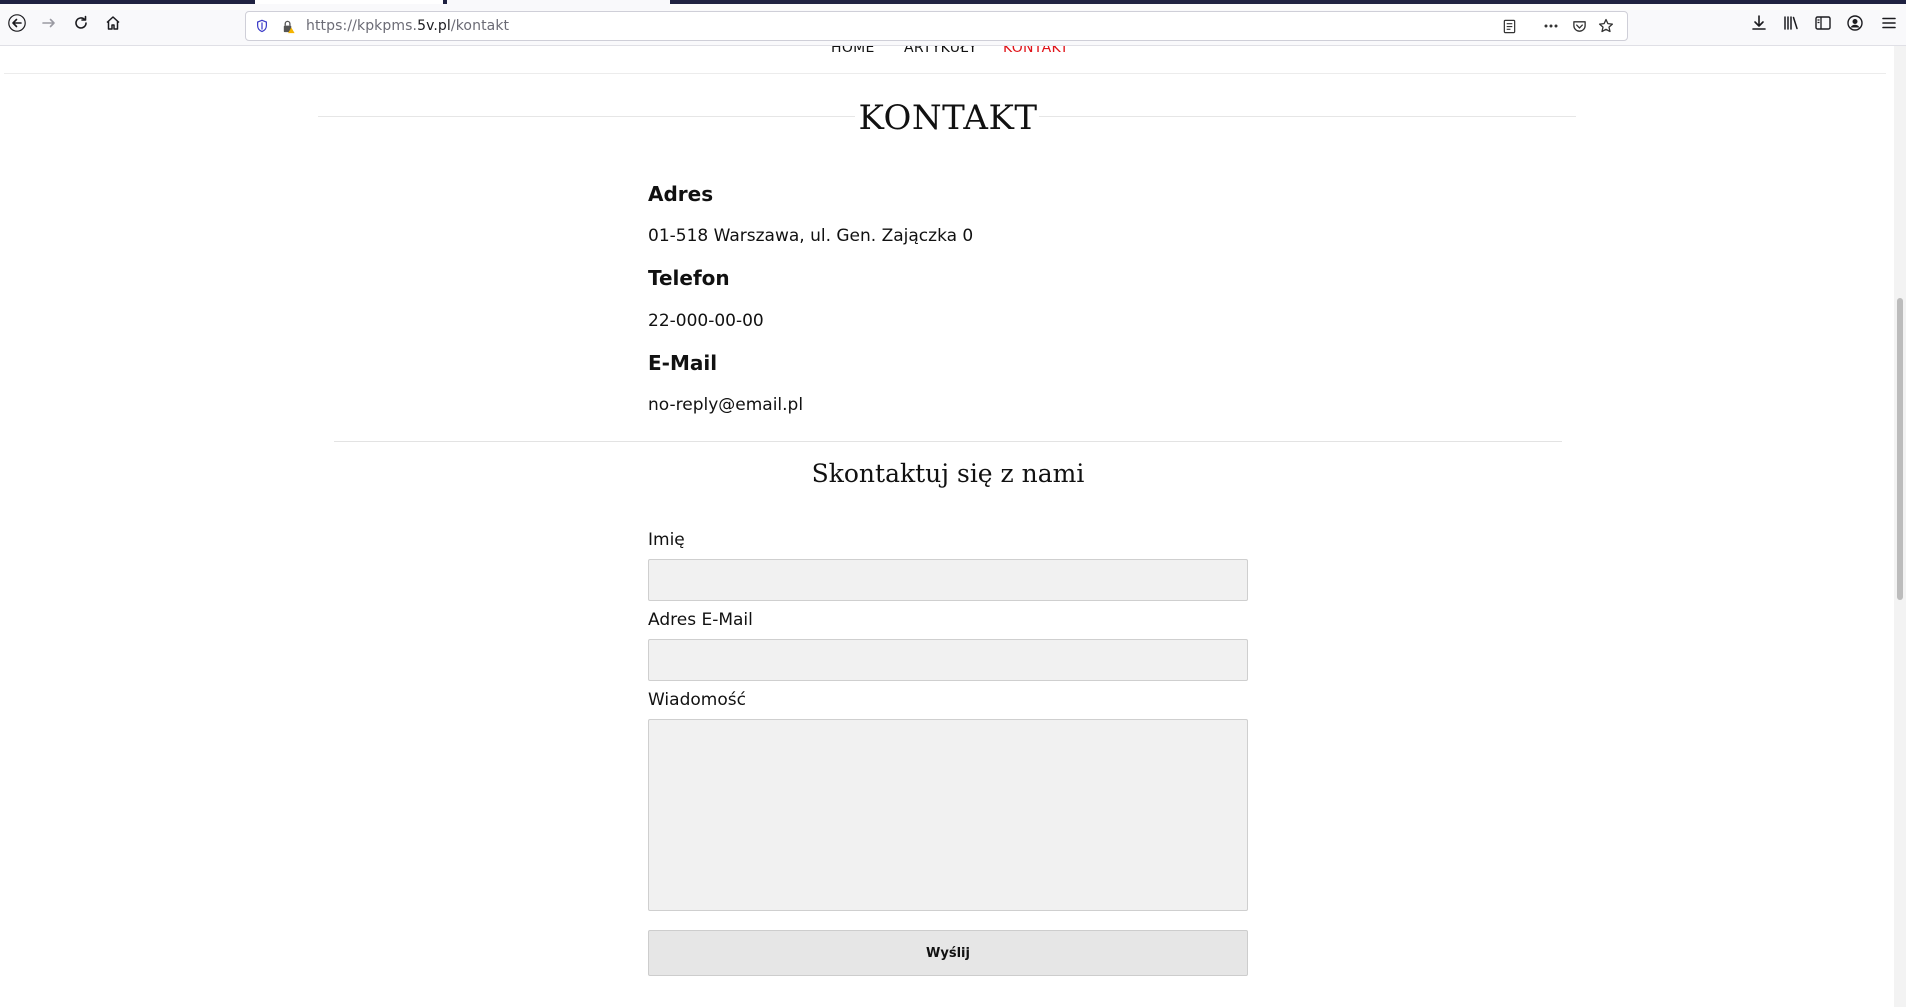 The height and width of the screenshot is (1007, 1906). What do you see at coordinates (945, 73) in the screenshot?
I see `nav-divider` at bounding box center [945, 73].